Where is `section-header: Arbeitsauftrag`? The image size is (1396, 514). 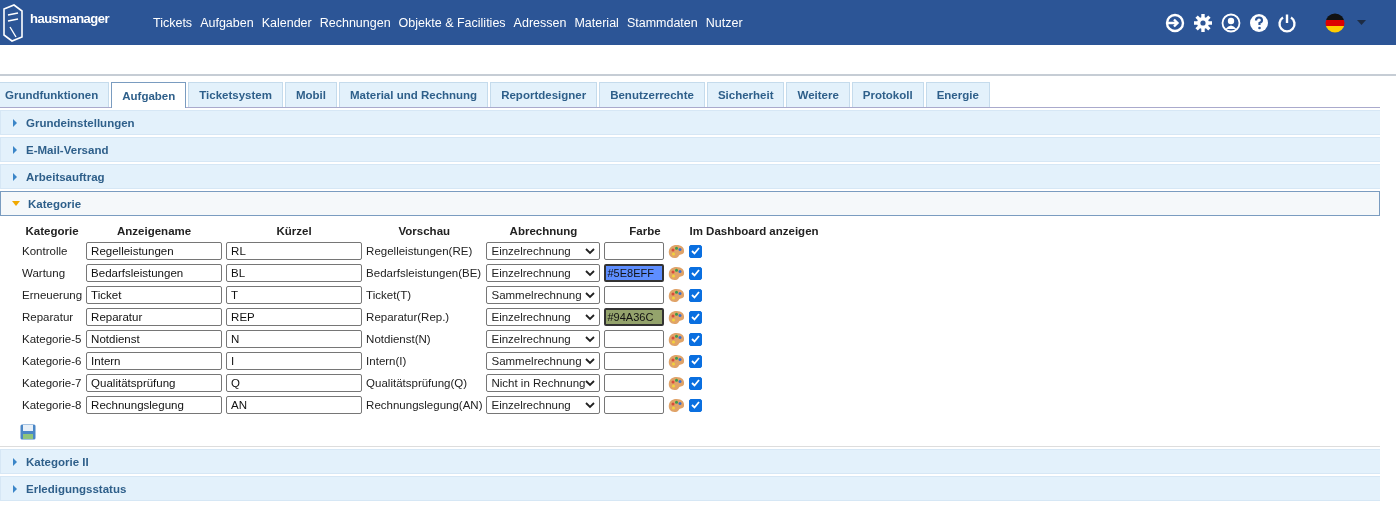
section-header: Arbeitsauftrag is located at coordinates (690, 176).